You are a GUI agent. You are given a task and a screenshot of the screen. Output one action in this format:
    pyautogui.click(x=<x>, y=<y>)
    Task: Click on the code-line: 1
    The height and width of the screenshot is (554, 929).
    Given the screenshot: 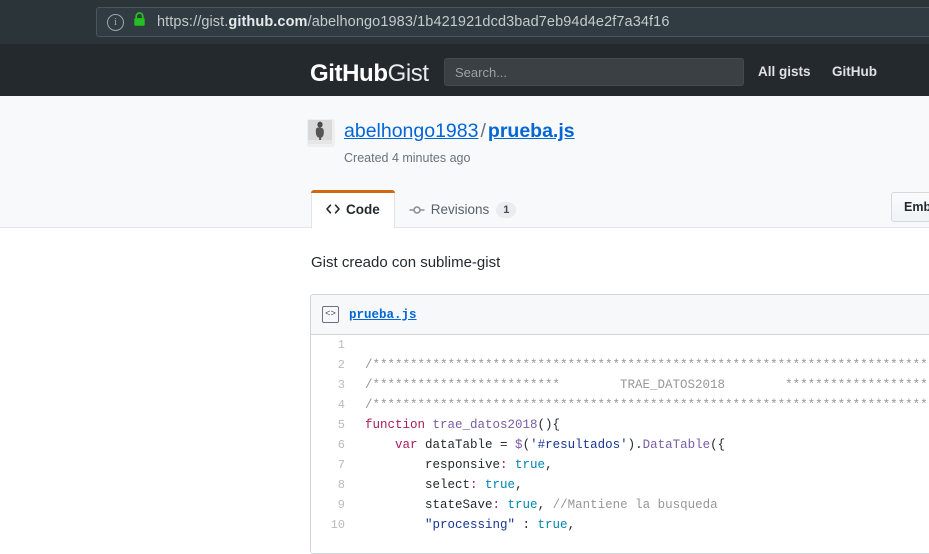 What is the action you would take?
    pyautogui.click(x=620, y=345)
    